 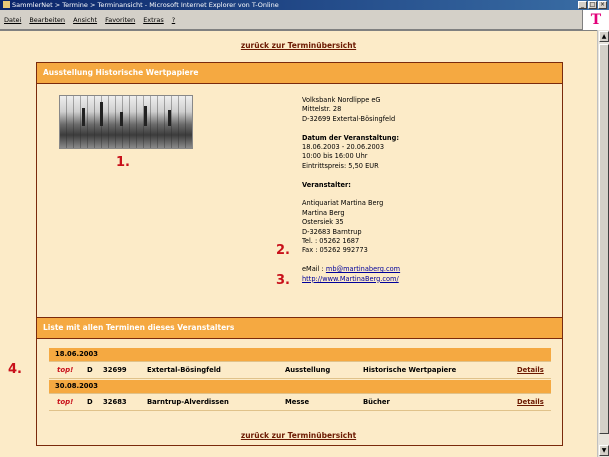 I want to click on email-label: eMail :, so click(x=313, y=269).